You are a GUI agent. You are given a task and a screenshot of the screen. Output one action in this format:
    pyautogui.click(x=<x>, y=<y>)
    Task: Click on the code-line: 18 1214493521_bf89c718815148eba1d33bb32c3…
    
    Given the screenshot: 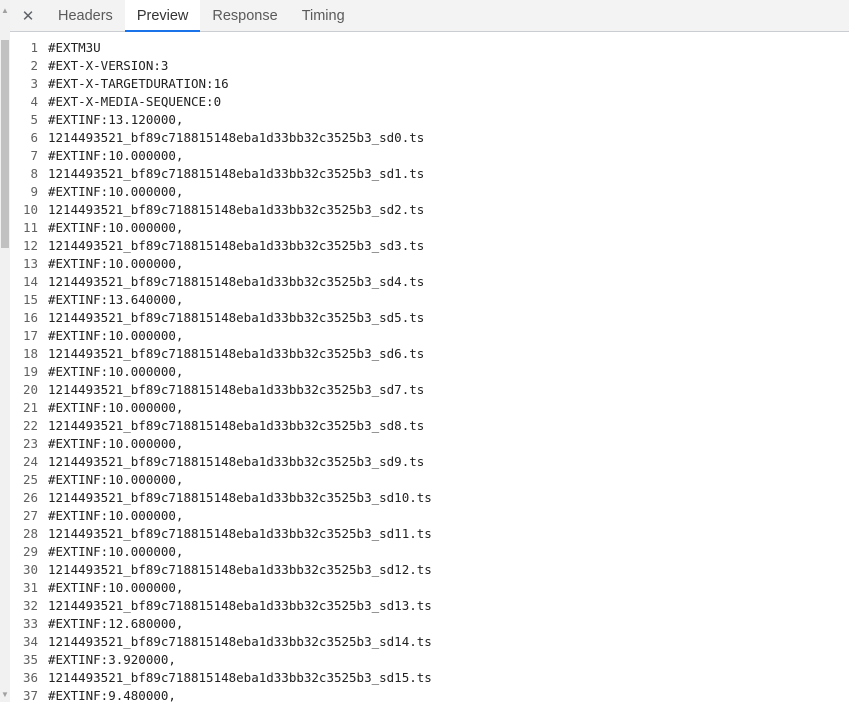 What is the action you would take?
    pyautogui.click(x=429, y=354)
    